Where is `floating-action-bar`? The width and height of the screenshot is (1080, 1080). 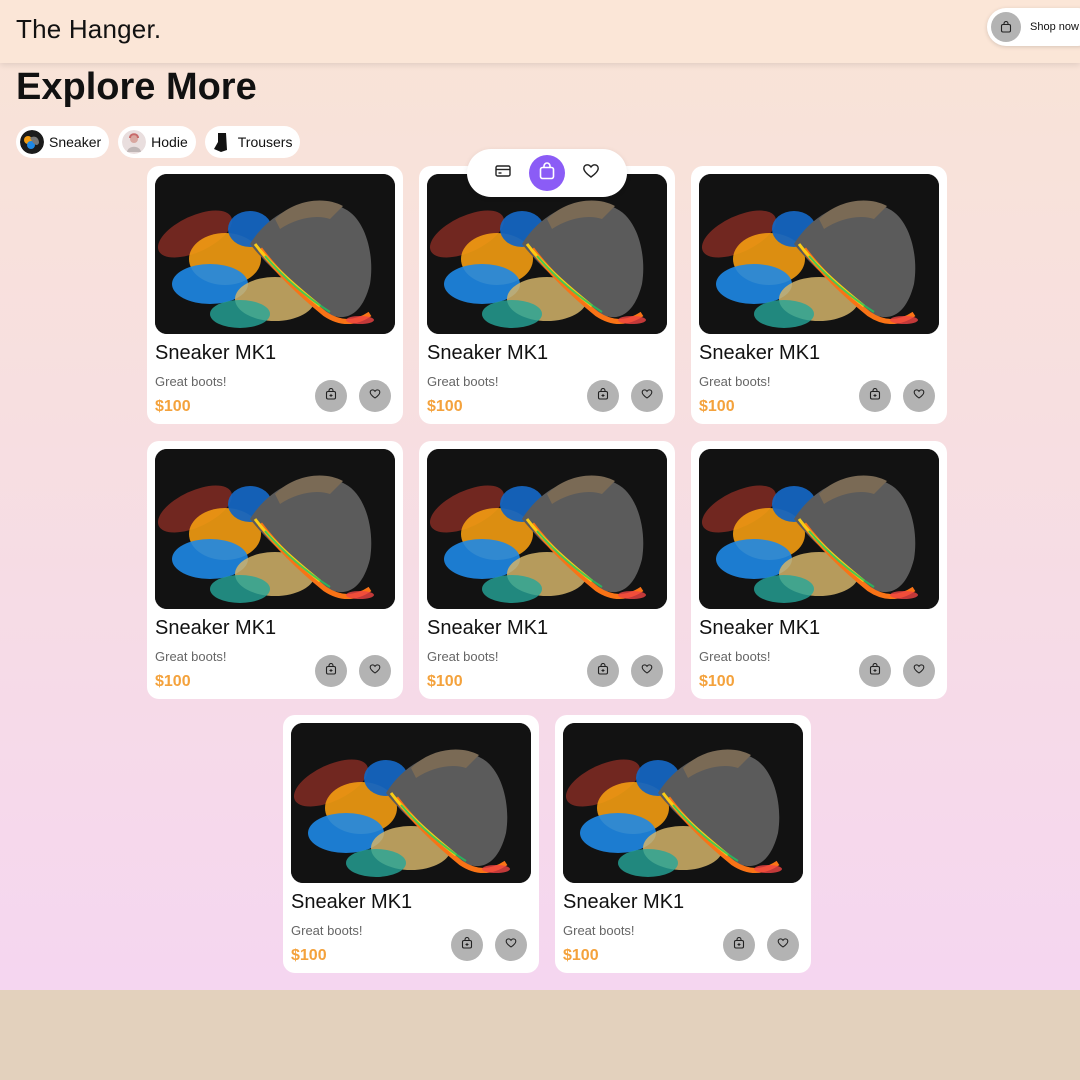 floating-action-bar is located at coordinates (547, 173).